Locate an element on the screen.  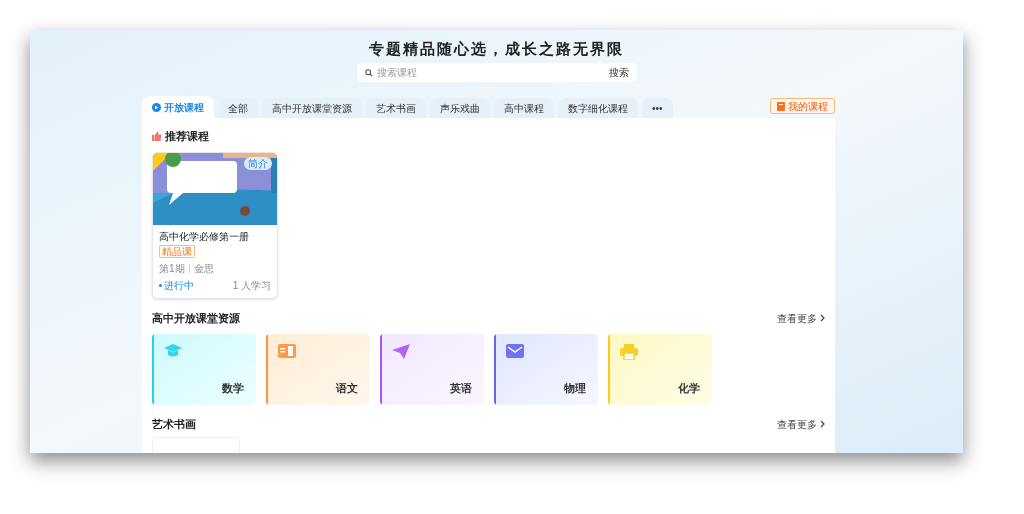
learner-count: 1 人学习 is located at coordinates (251, 286).